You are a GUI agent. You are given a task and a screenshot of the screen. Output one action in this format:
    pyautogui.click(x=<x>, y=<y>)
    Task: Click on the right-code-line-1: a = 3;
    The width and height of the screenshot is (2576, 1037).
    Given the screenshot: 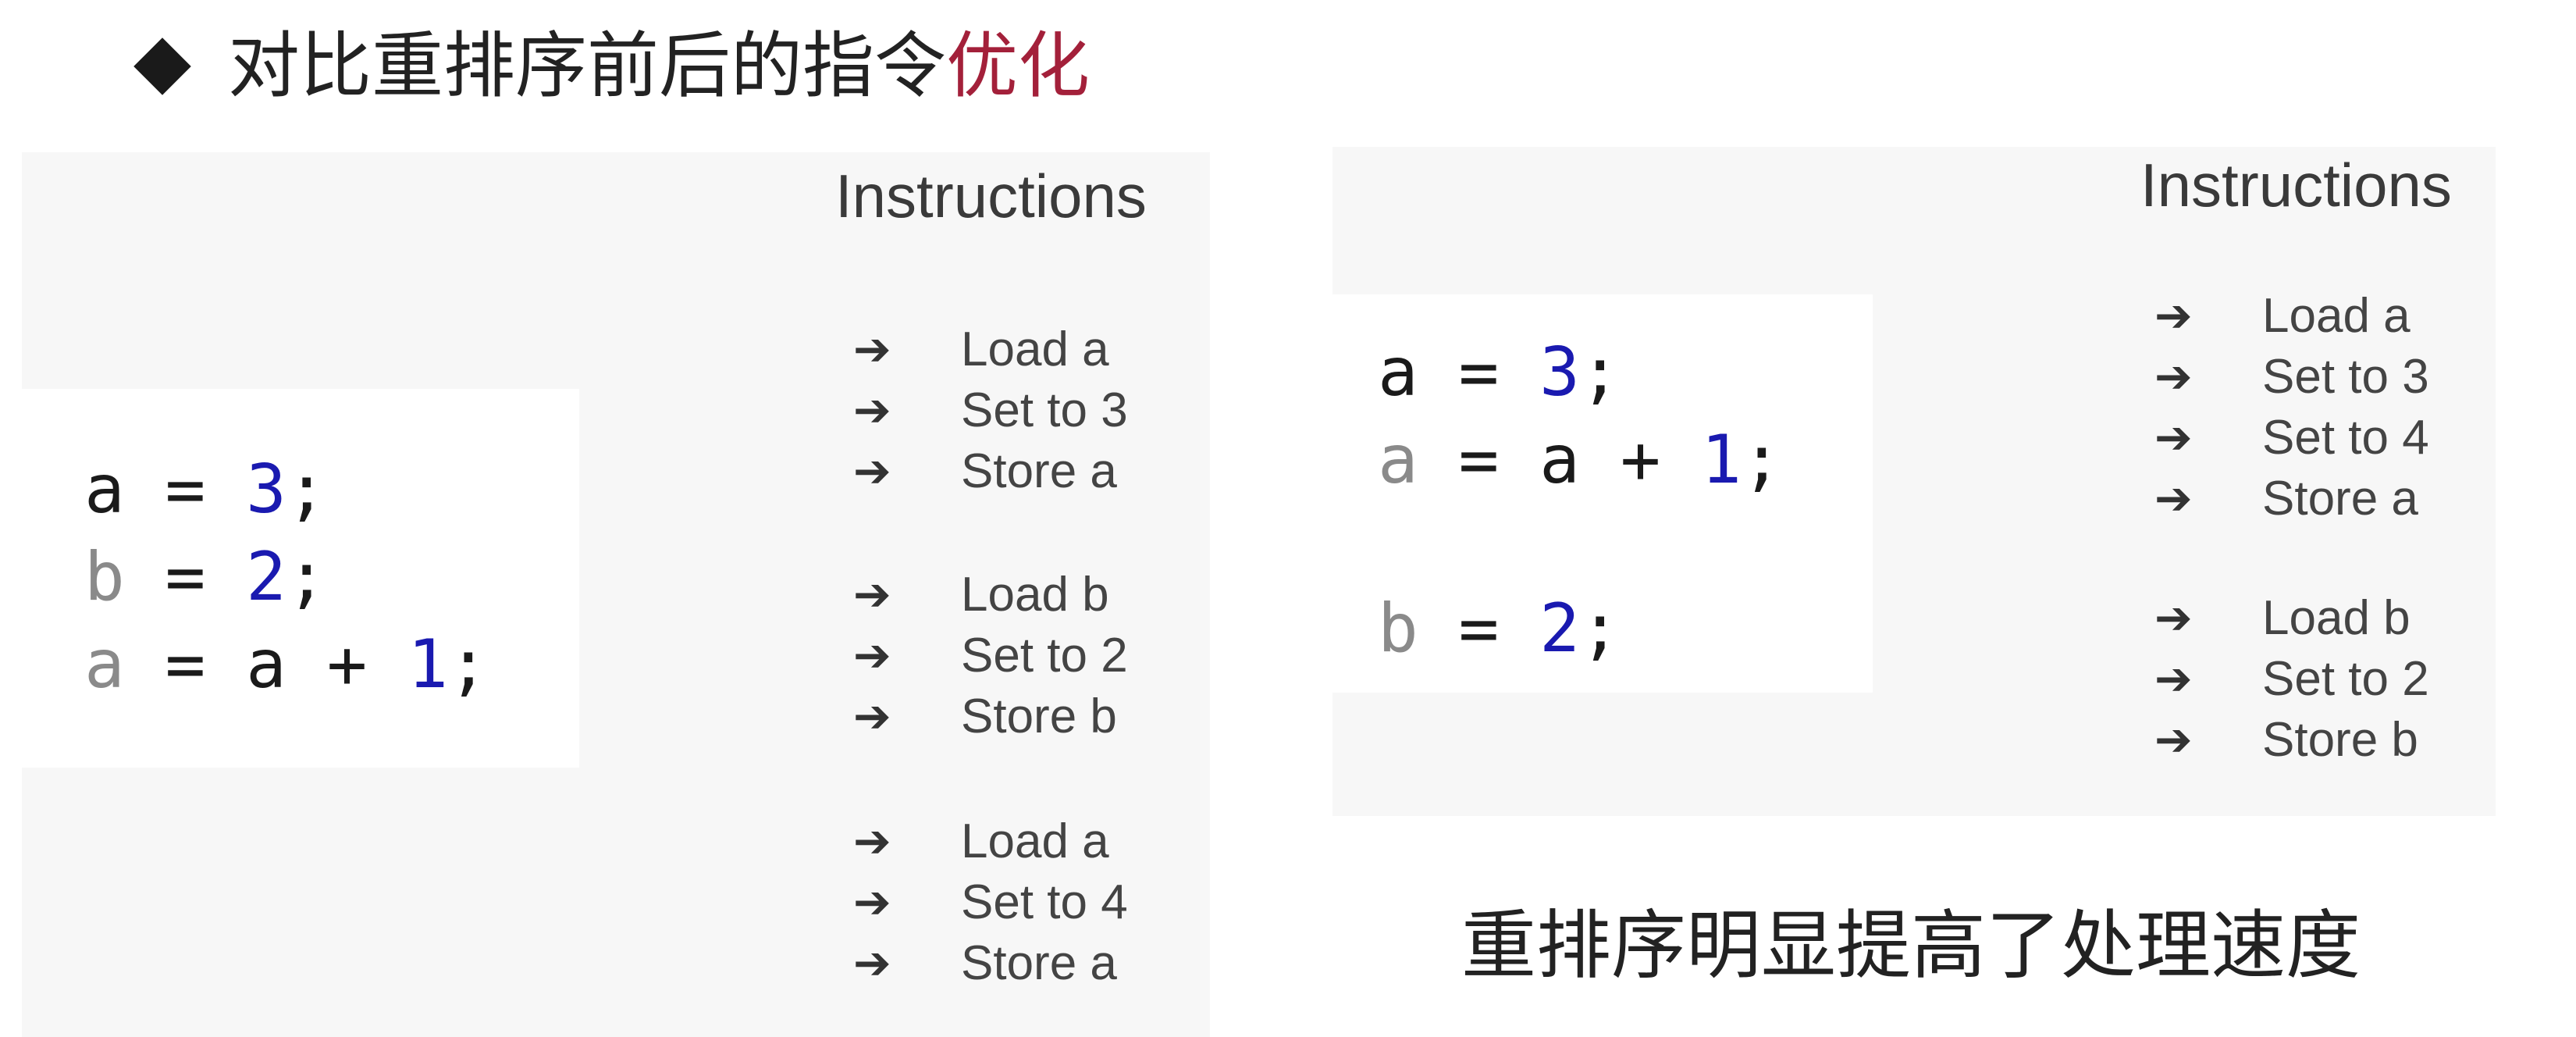 What is the action you would take?
    pyautogui.click(x=1499, y=372)
    